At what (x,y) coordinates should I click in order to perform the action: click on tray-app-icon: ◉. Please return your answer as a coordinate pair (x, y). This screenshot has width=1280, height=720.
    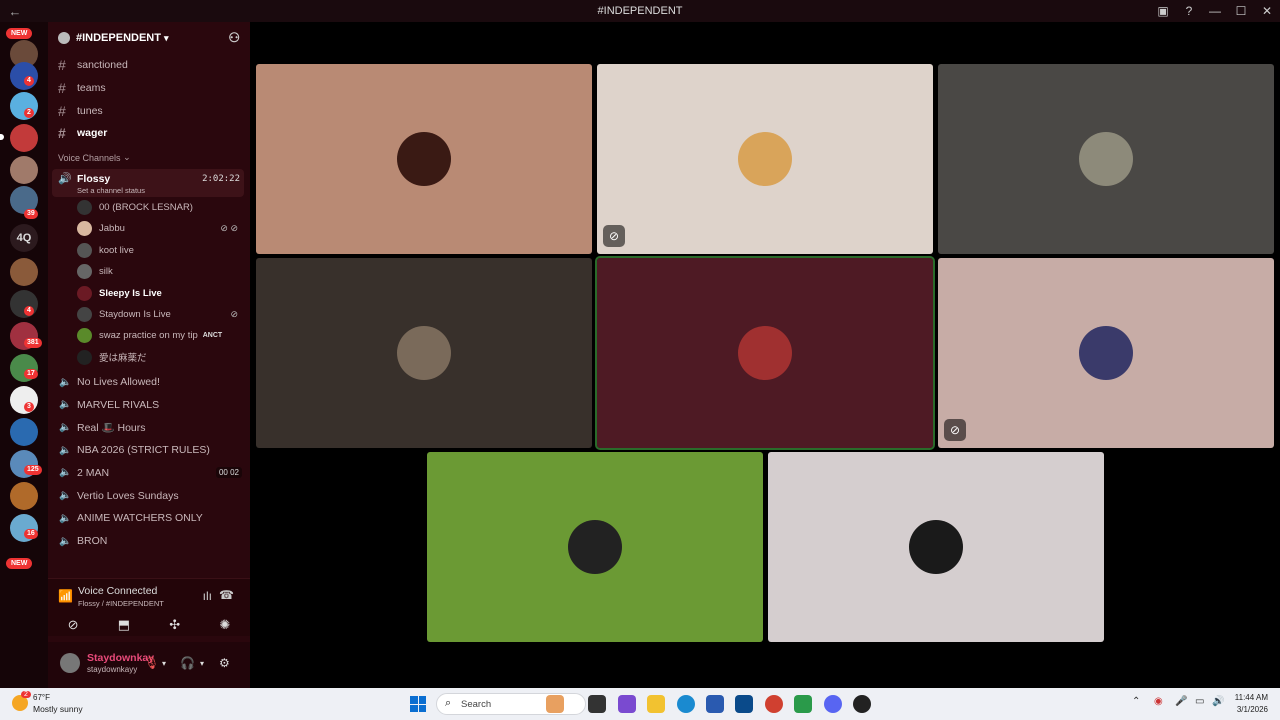
    Looking at the image, I should click on (1158, 701).